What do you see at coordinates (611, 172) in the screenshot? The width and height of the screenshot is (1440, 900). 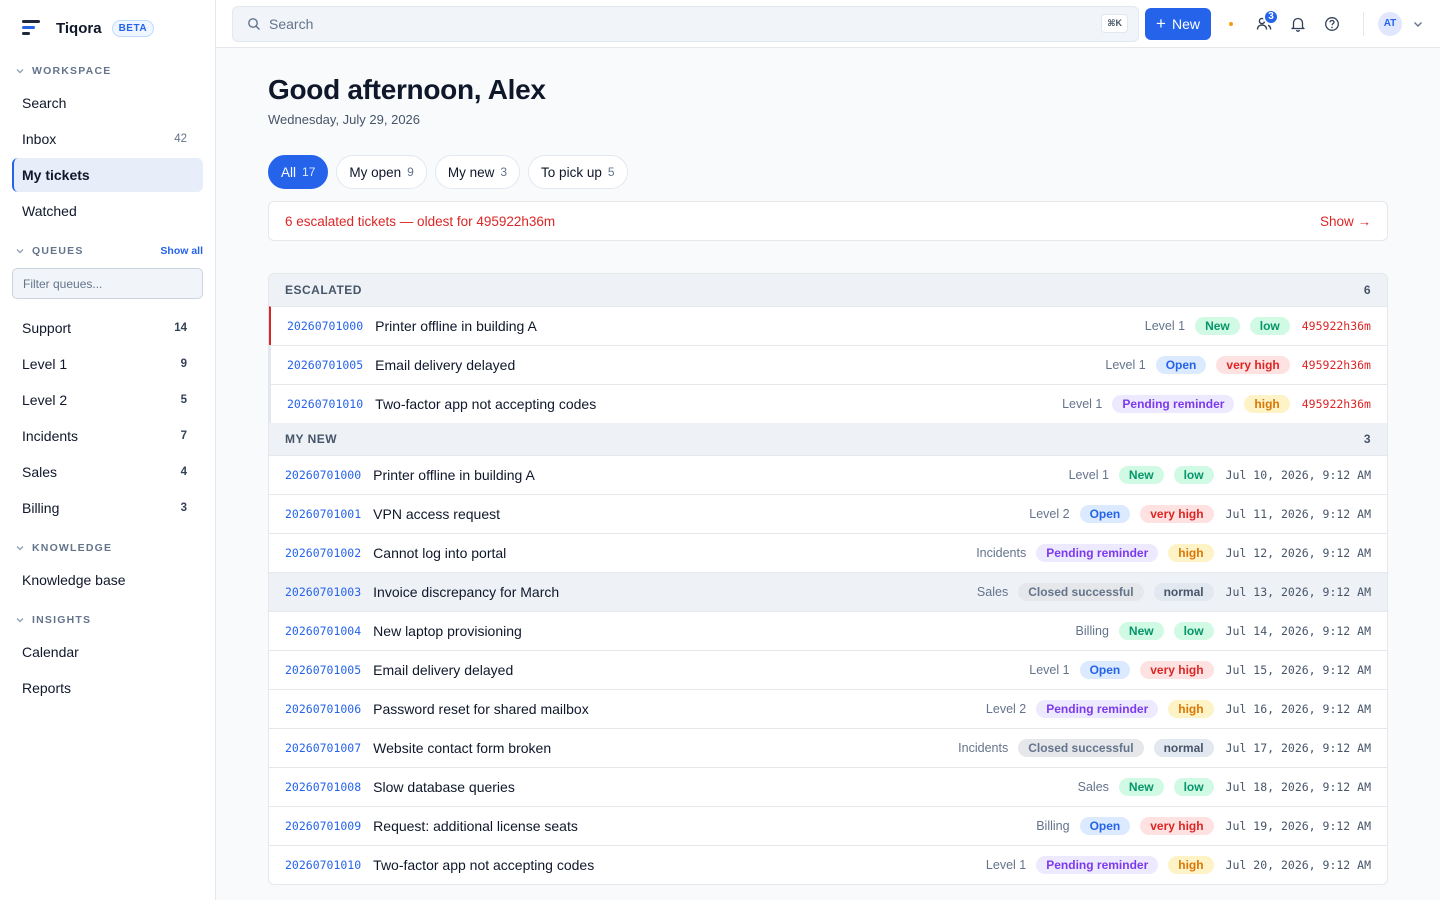 I see `chip-count: 5` at bounding box center [611, 172].